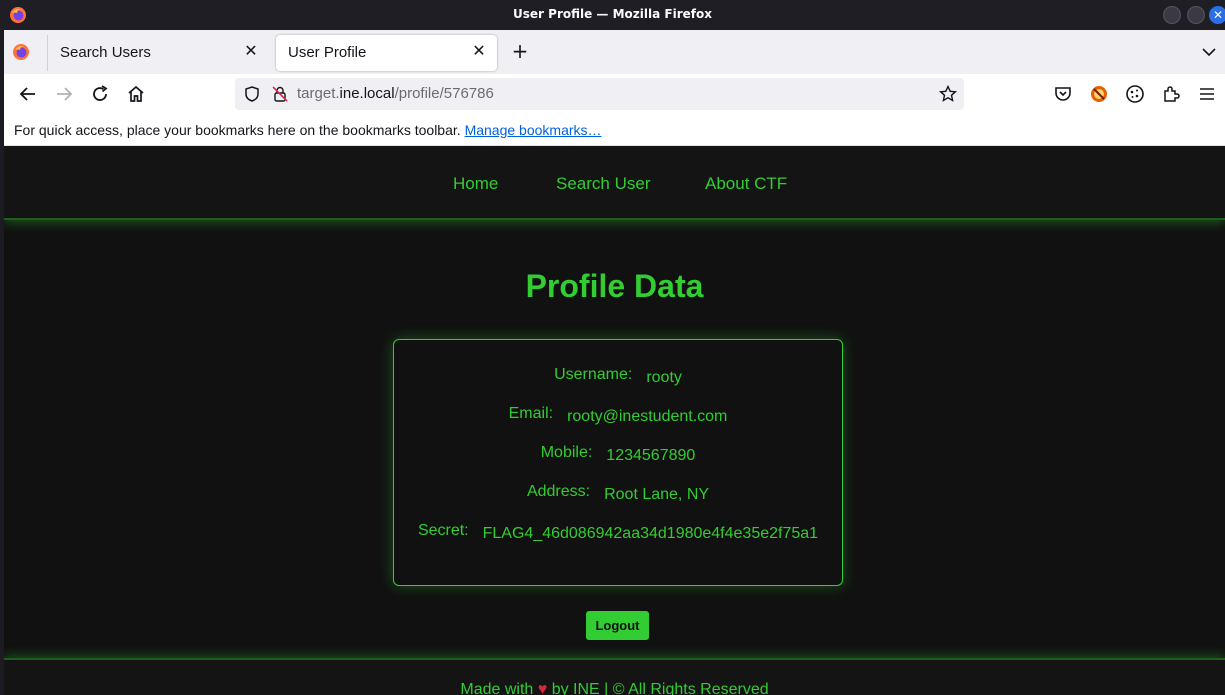 Image resolution: width=1225 pixels, height=695 pixels. Describe the element at coordinates (280, 94) in the screenshot. I see `insecure-lock-icon` at that location.